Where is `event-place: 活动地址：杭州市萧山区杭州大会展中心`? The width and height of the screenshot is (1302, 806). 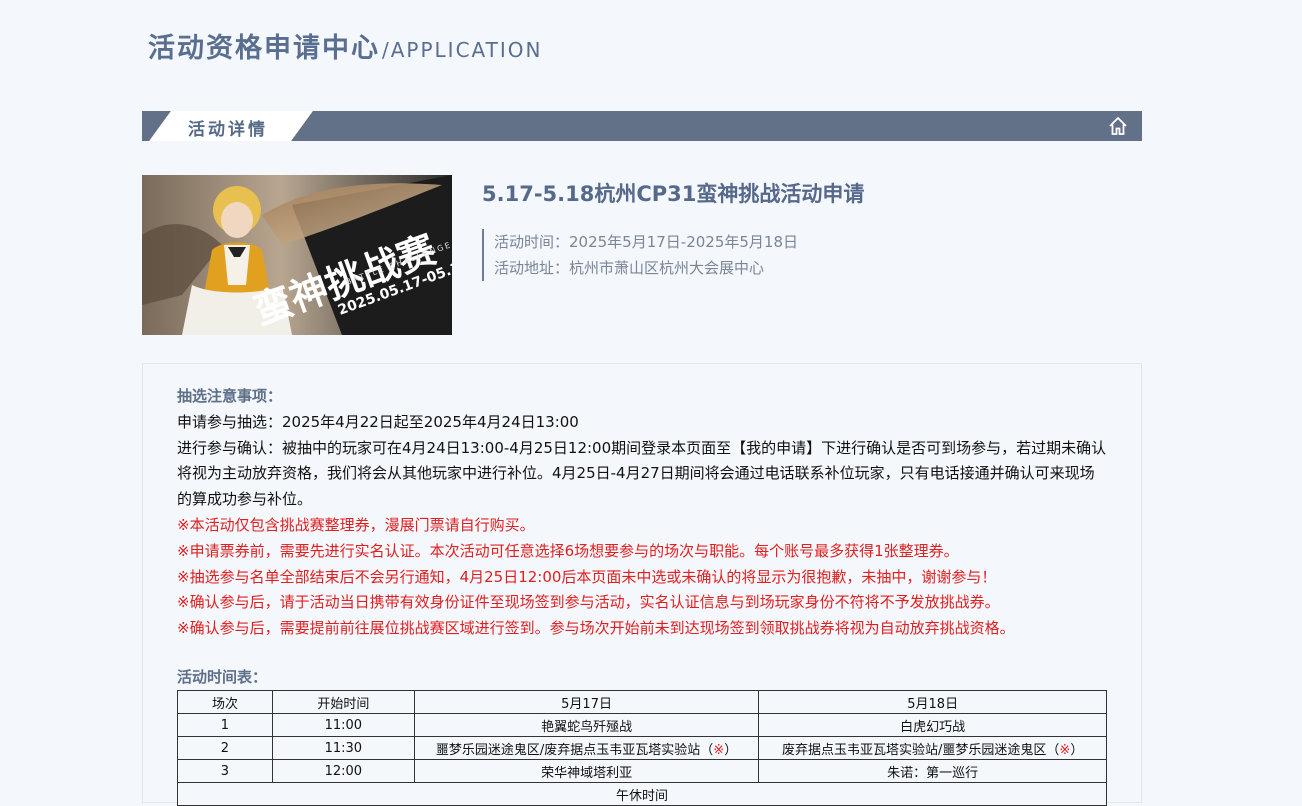 event-place: 活动地址：杭州市萧山区杭州大会展中心 is located at coordinates (629, 268).